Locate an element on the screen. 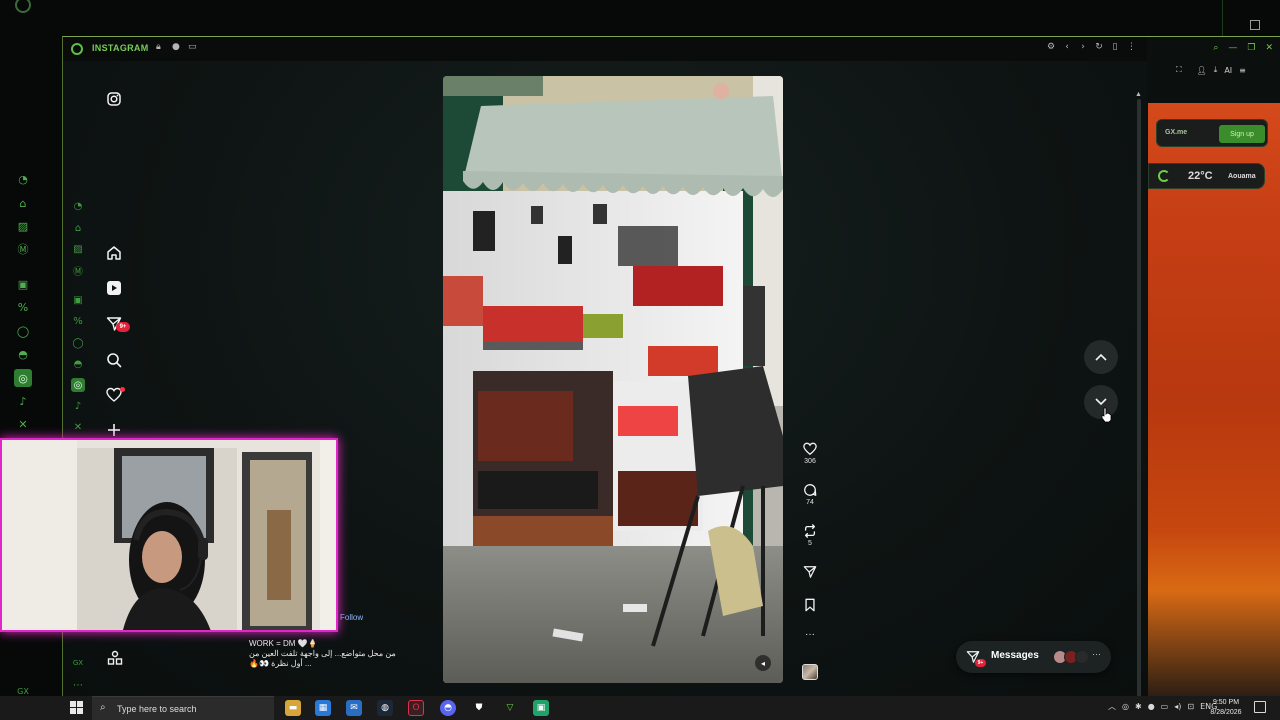 Image resolution: width=1280 pixels, height=720 pixels. forward-icon: › is located at coordinates (1083, 48).